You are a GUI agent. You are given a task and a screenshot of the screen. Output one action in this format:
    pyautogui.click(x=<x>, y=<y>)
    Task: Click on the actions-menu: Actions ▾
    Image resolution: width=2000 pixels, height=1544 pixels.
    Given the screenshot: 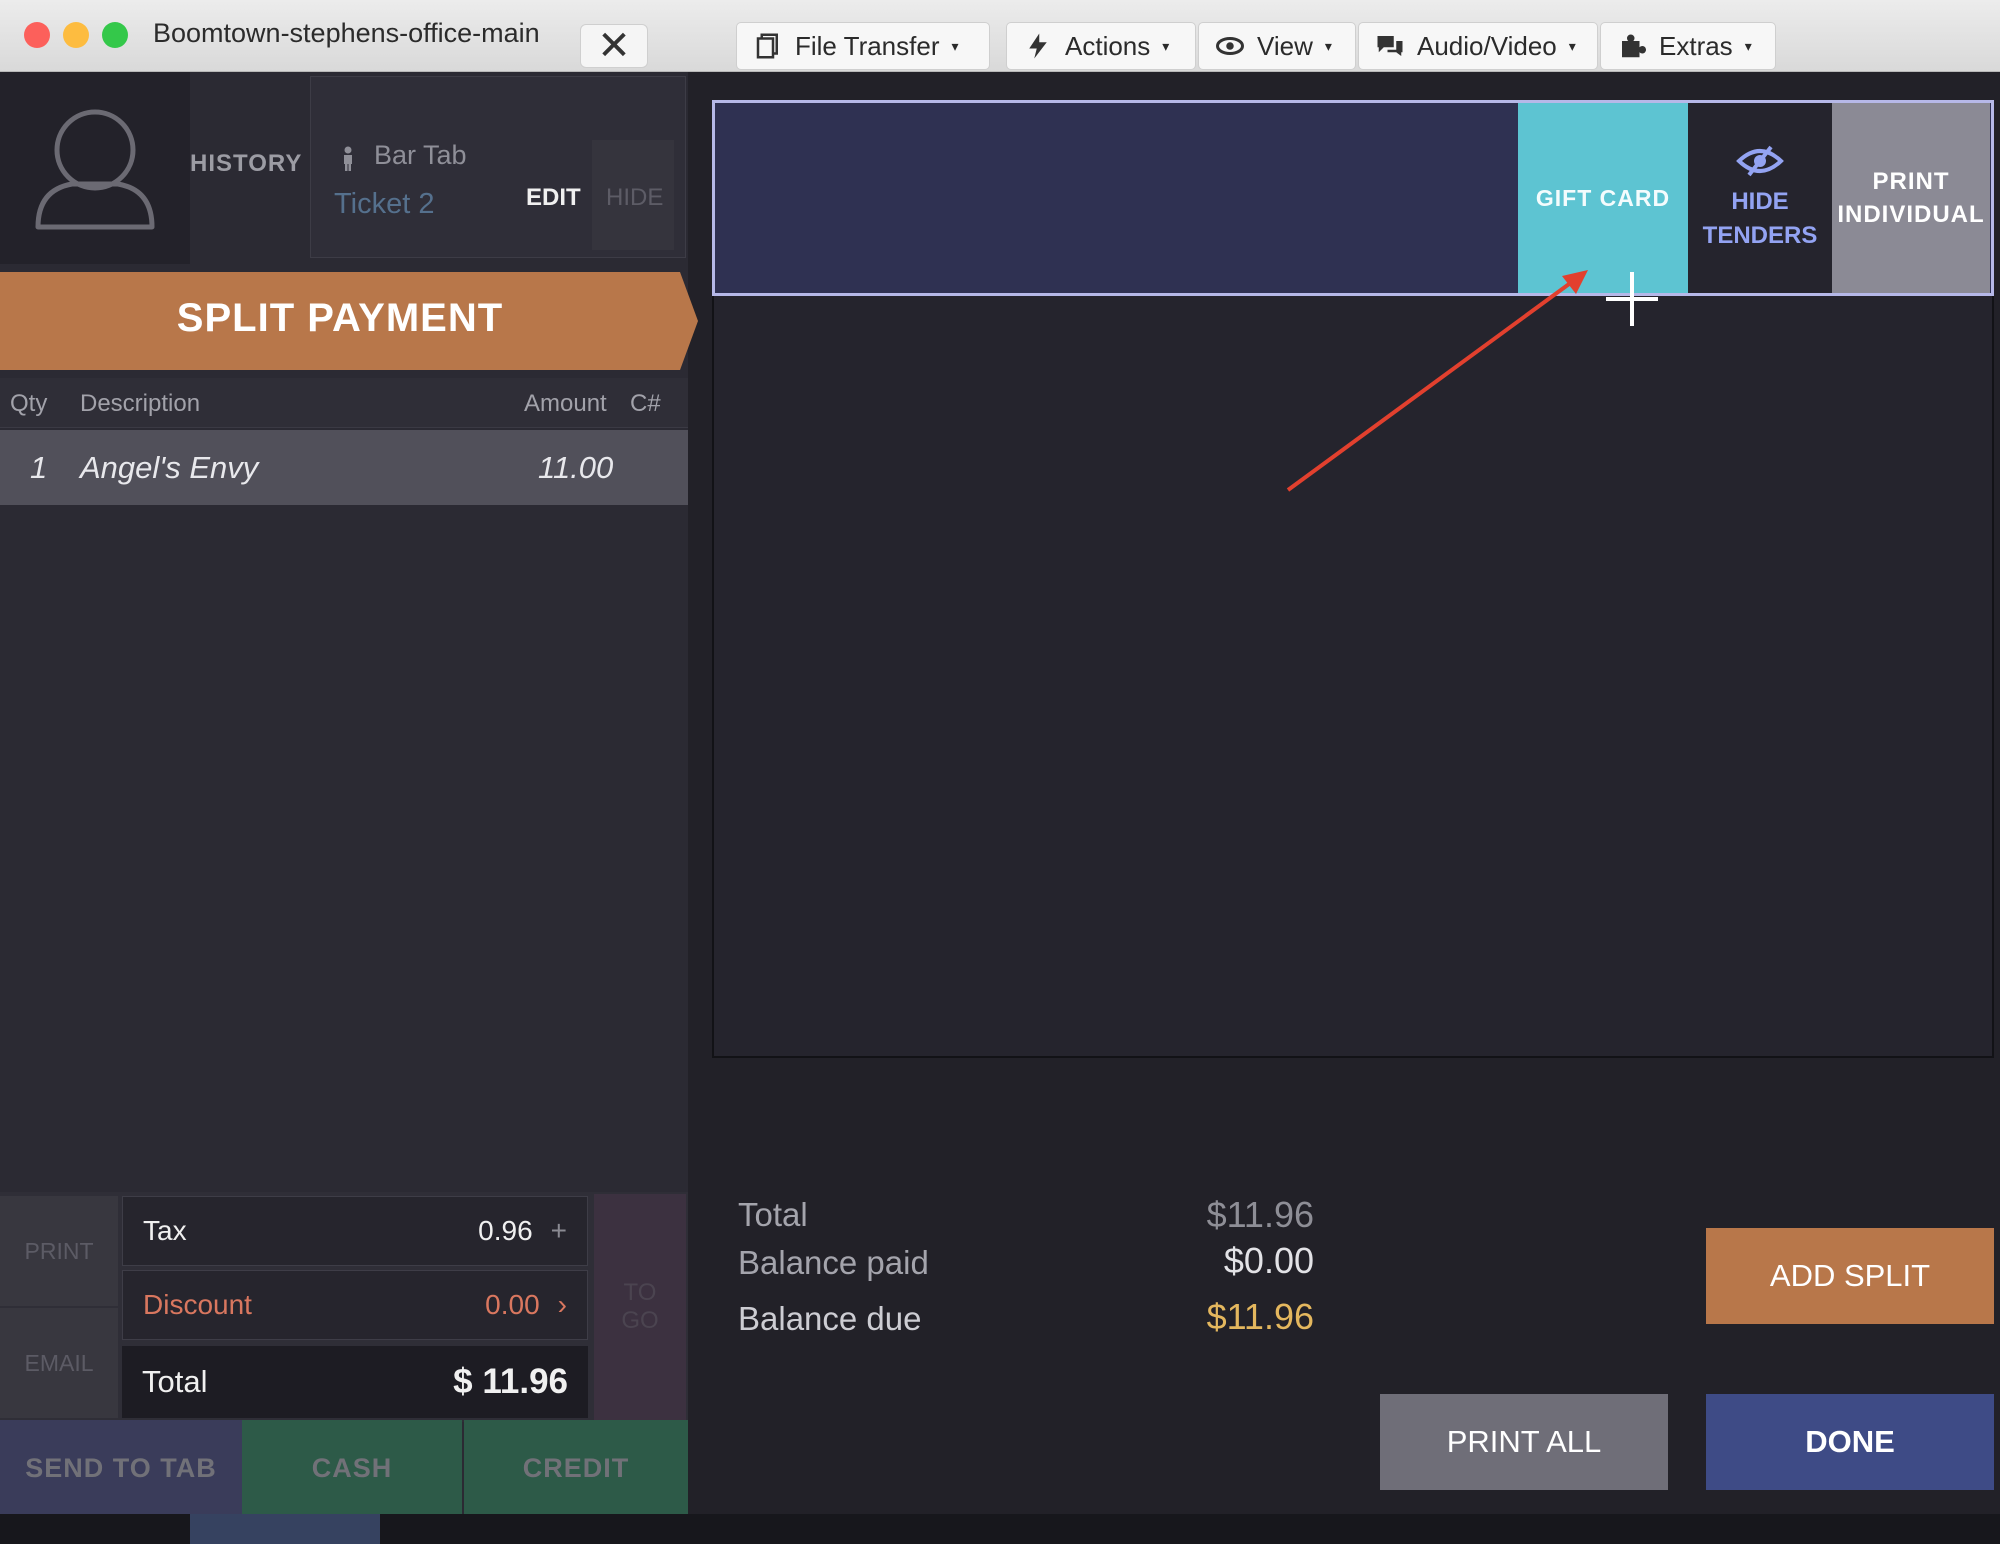 What is the action you would take?
    pyautogui.click(x=1101, y=46)
    